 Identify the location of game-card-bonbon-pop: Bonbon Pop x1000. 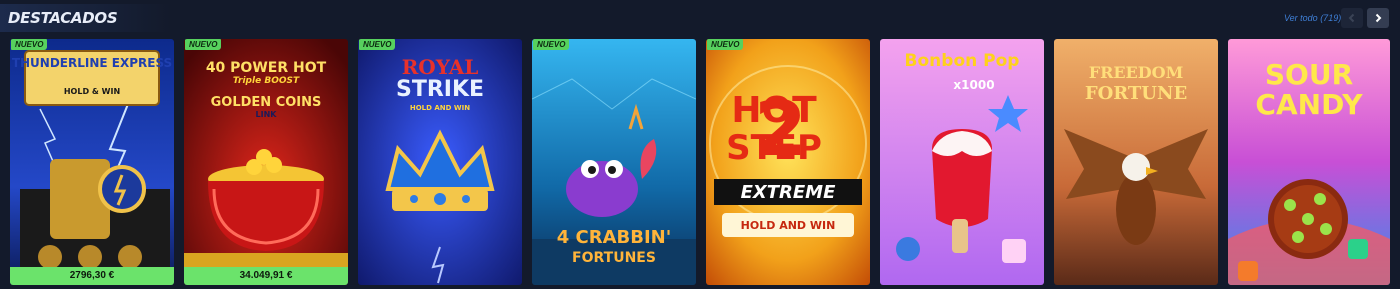
(962, 162).